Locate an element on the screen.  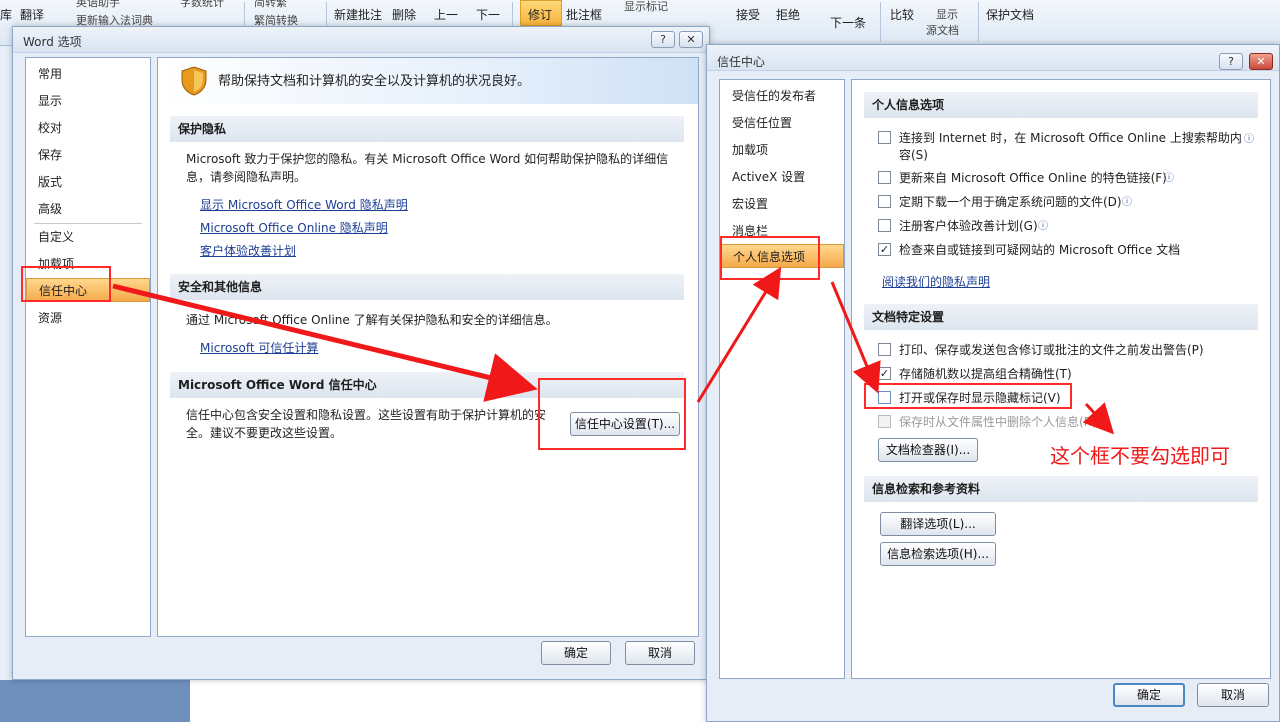
document-page is located at coordinates (450, 701).